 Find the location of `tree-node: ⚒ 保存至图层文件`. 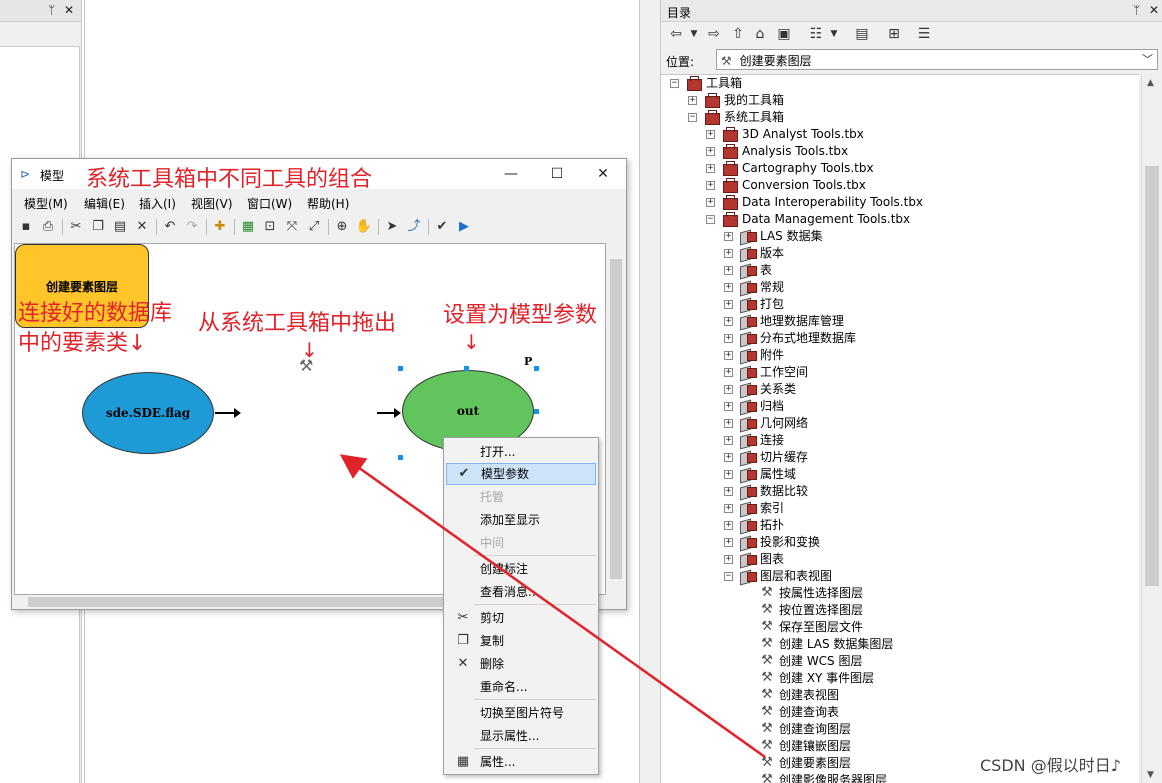

tree-node: ⚒ 保存至图层文件 is located at coordinates (900, 627).